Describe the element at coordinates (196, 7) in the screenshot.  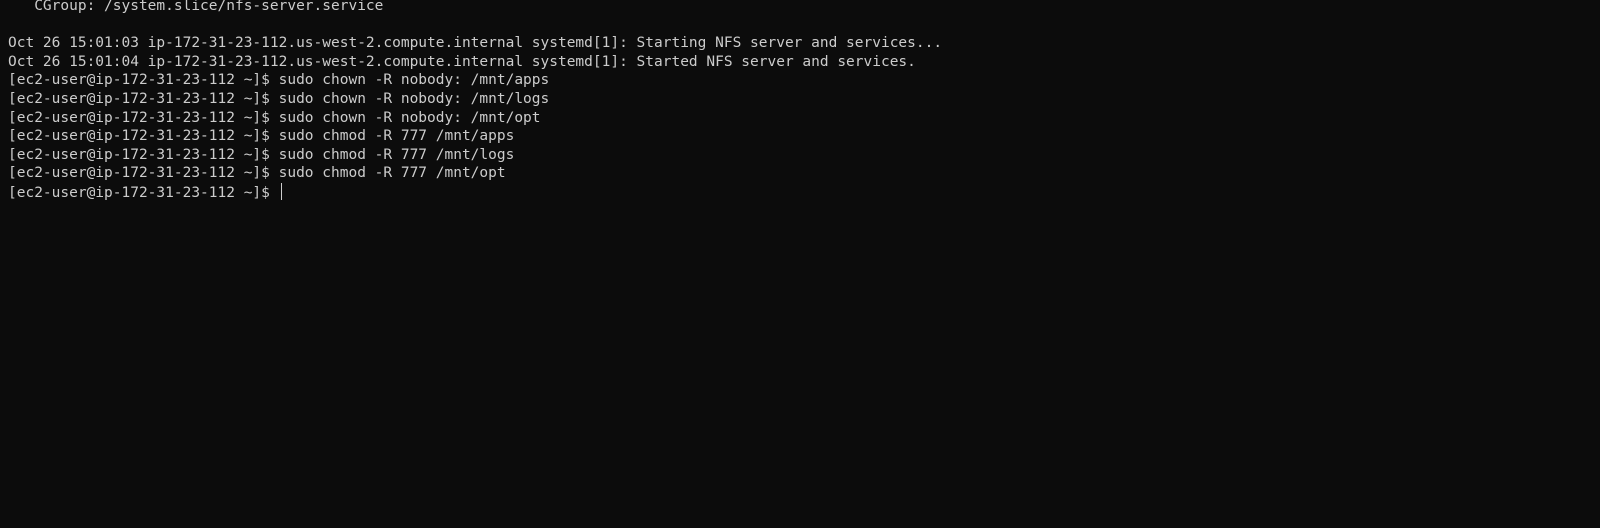
I see `cgroup-line: CGroup: /system.slice/nfs-server.service` at that location.